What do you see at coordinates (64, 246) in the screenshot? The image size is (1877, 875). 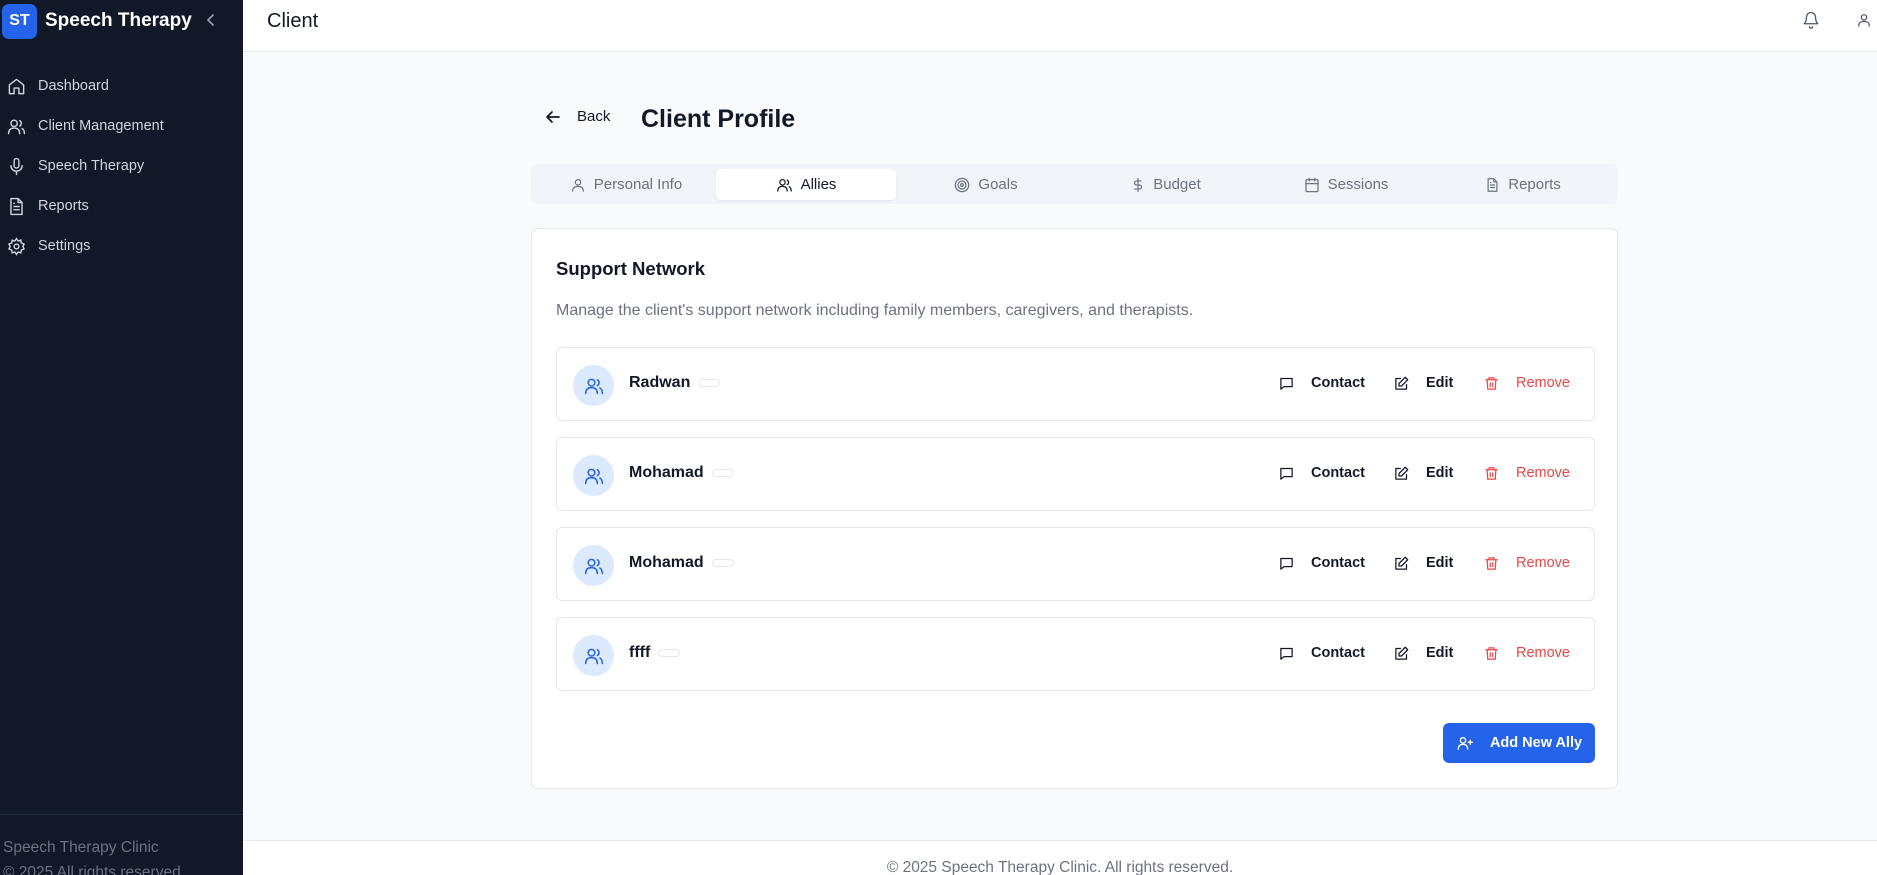 I see `sidebar-item-label: Settings` at bounding box center [64, 246].